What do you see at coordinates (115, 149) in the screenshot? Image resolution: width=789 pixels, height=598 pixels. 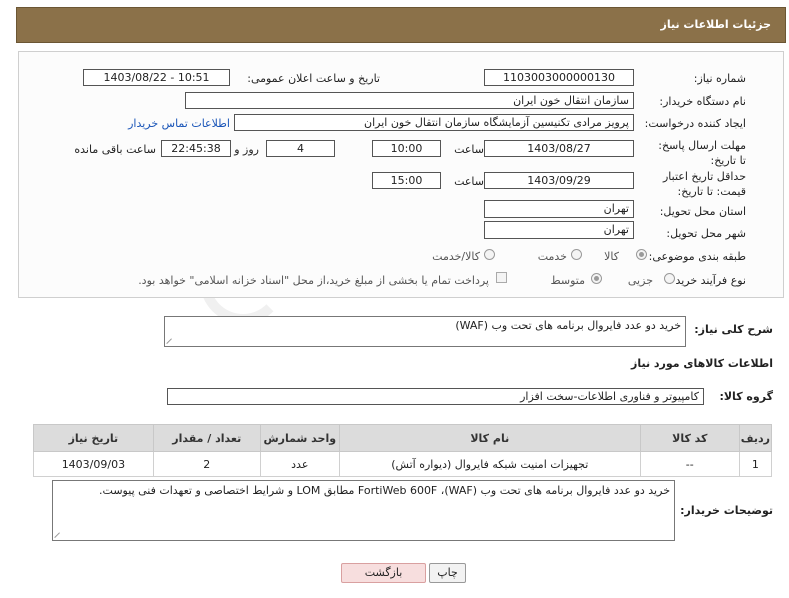 I see `remaining-time-label: ساعت باقی مانده` at bounding box center [115, 149].